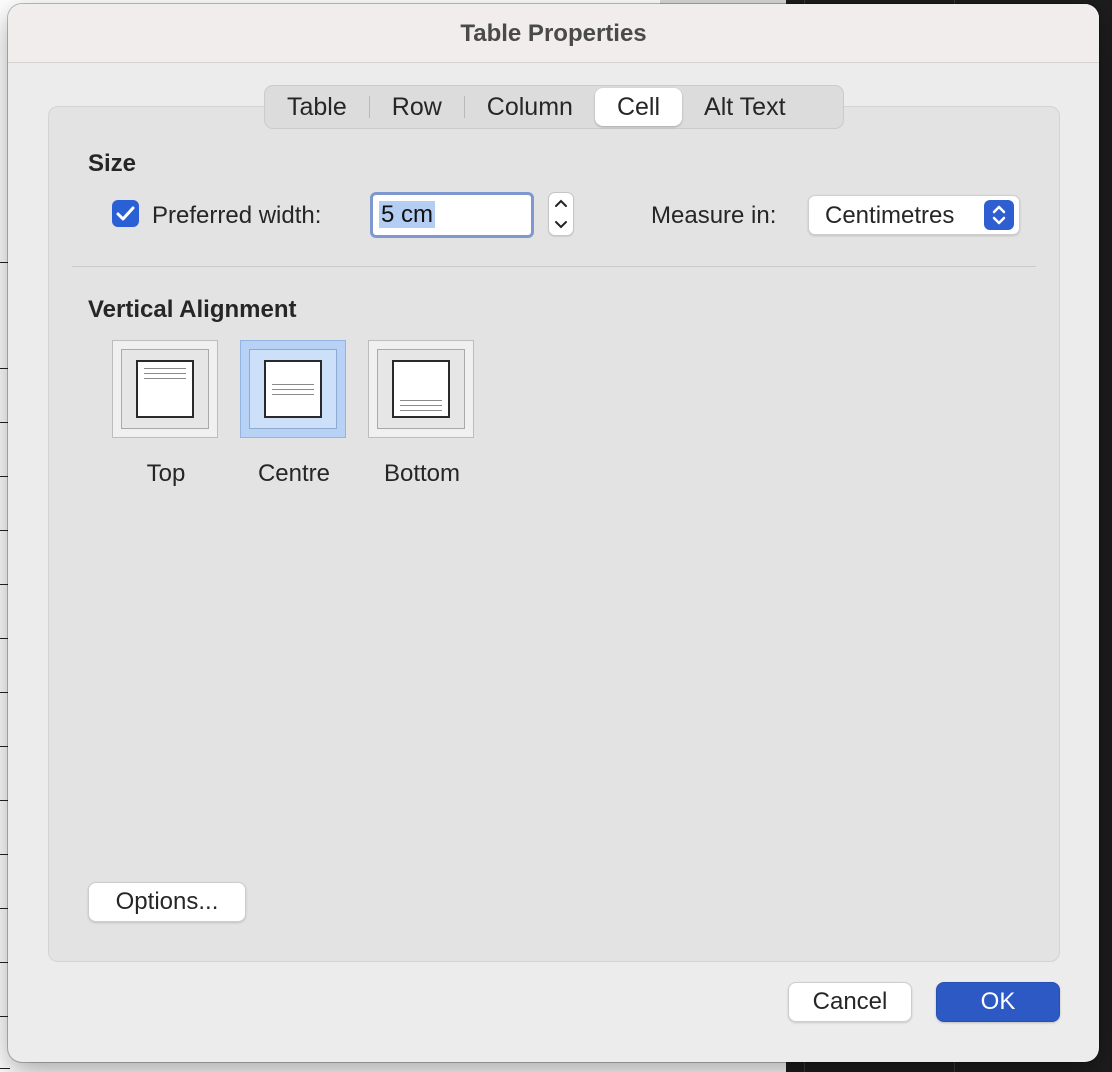 This screenshot has height=1072, width=1112. I want to click on align-top-icon, so click(165, 389).